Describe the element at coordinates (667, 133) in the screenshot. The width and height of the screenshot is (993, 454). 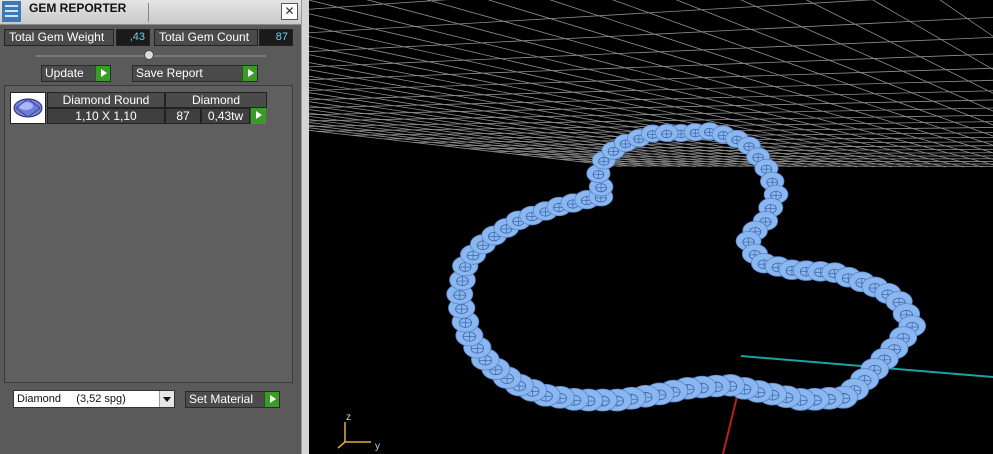
I see `gem-stone` at that location.